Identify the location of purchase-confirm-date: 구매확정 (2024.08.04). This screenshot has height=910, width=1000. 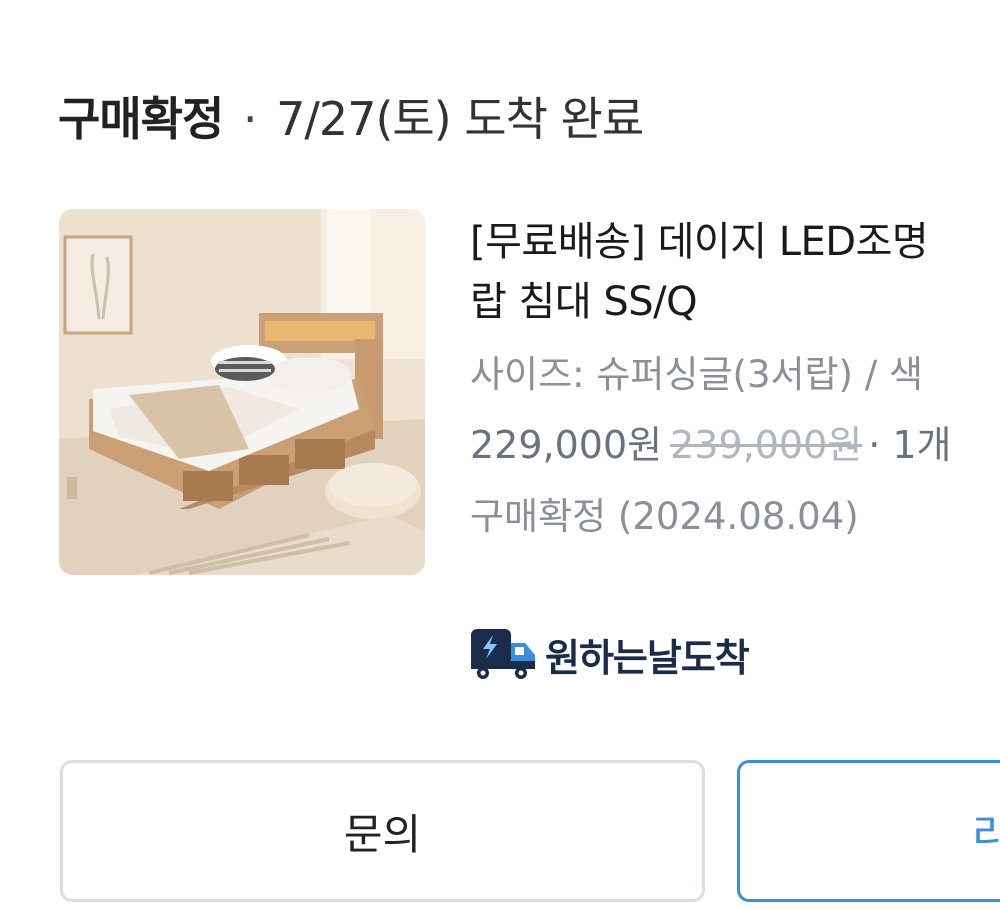
(664, 516).